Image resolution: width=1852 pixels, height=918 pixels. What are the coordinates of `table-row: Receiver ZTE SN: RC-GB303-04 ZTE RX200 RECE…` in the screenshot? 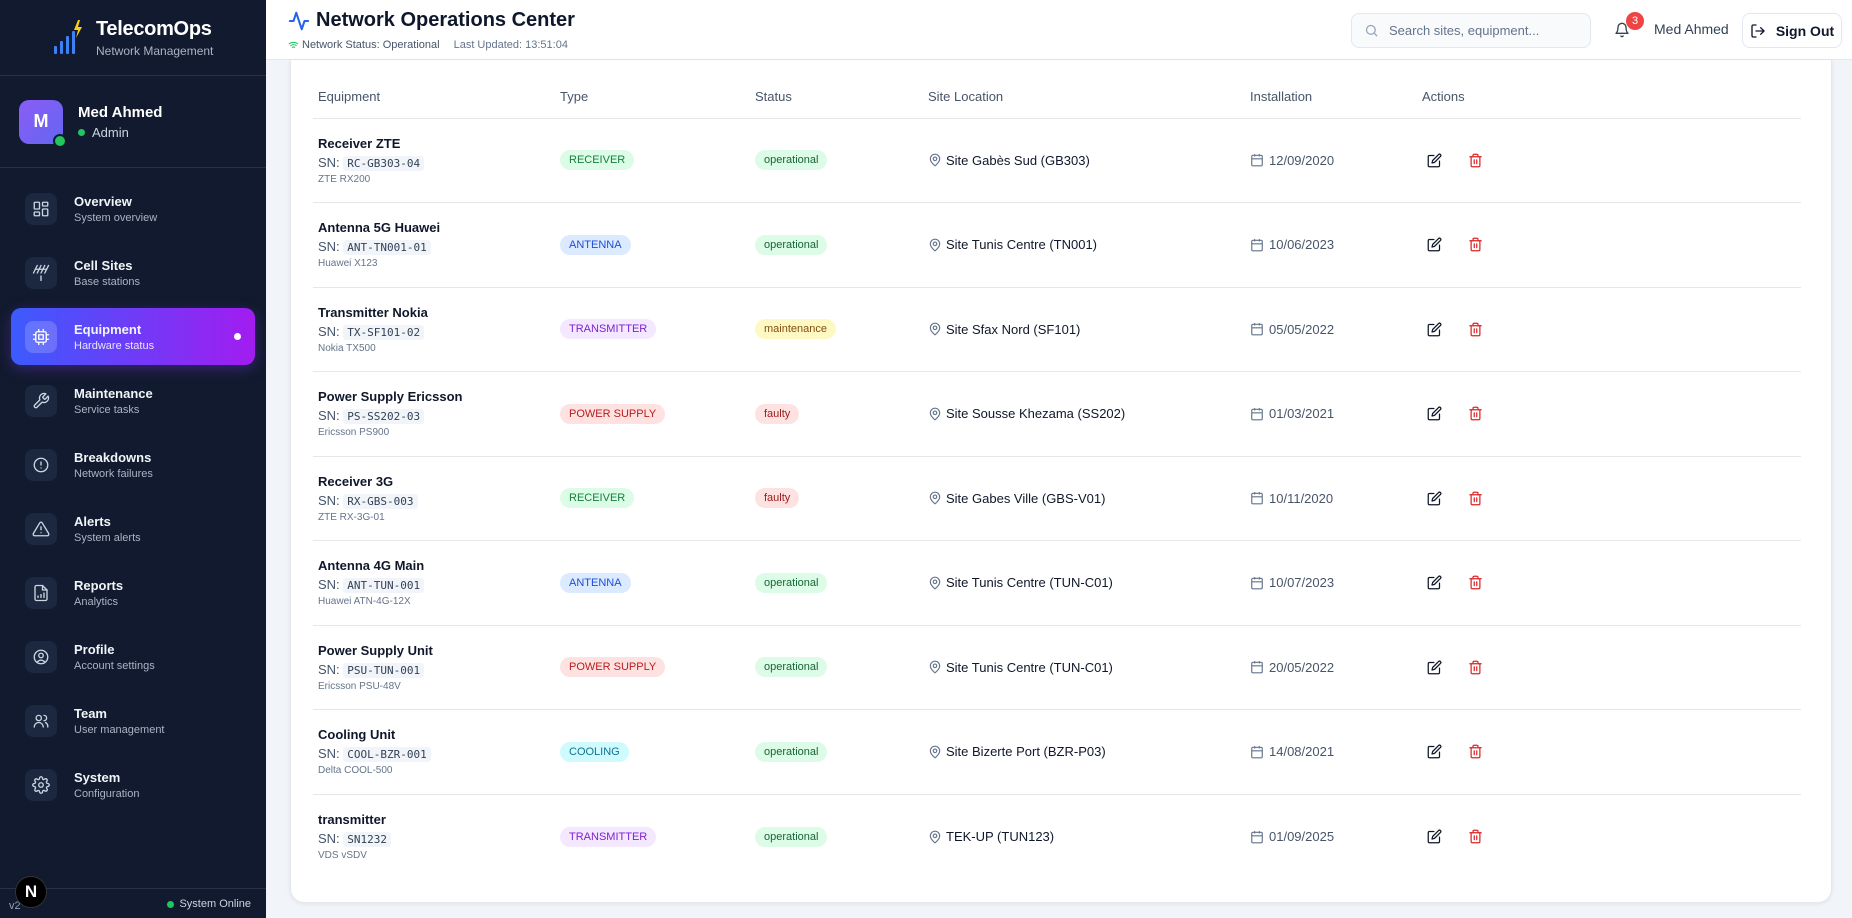 It's located at (1057, 160).